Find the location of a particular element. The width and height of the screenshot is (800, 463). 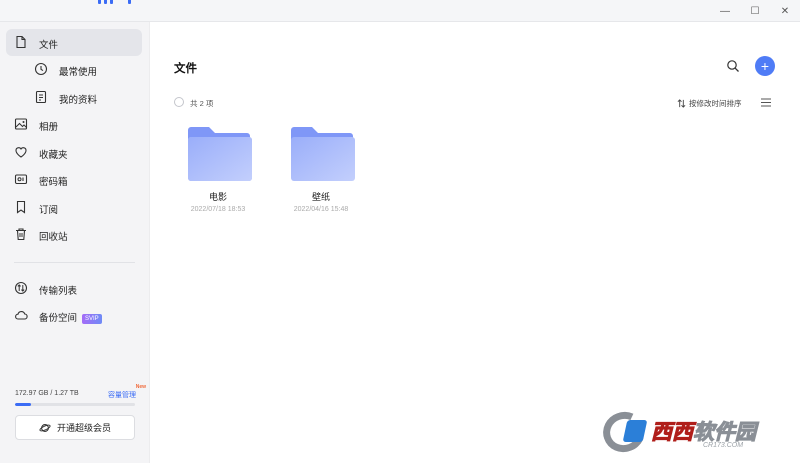

window-controls: — ☐ ✕ is located at coordinates (755, 11).